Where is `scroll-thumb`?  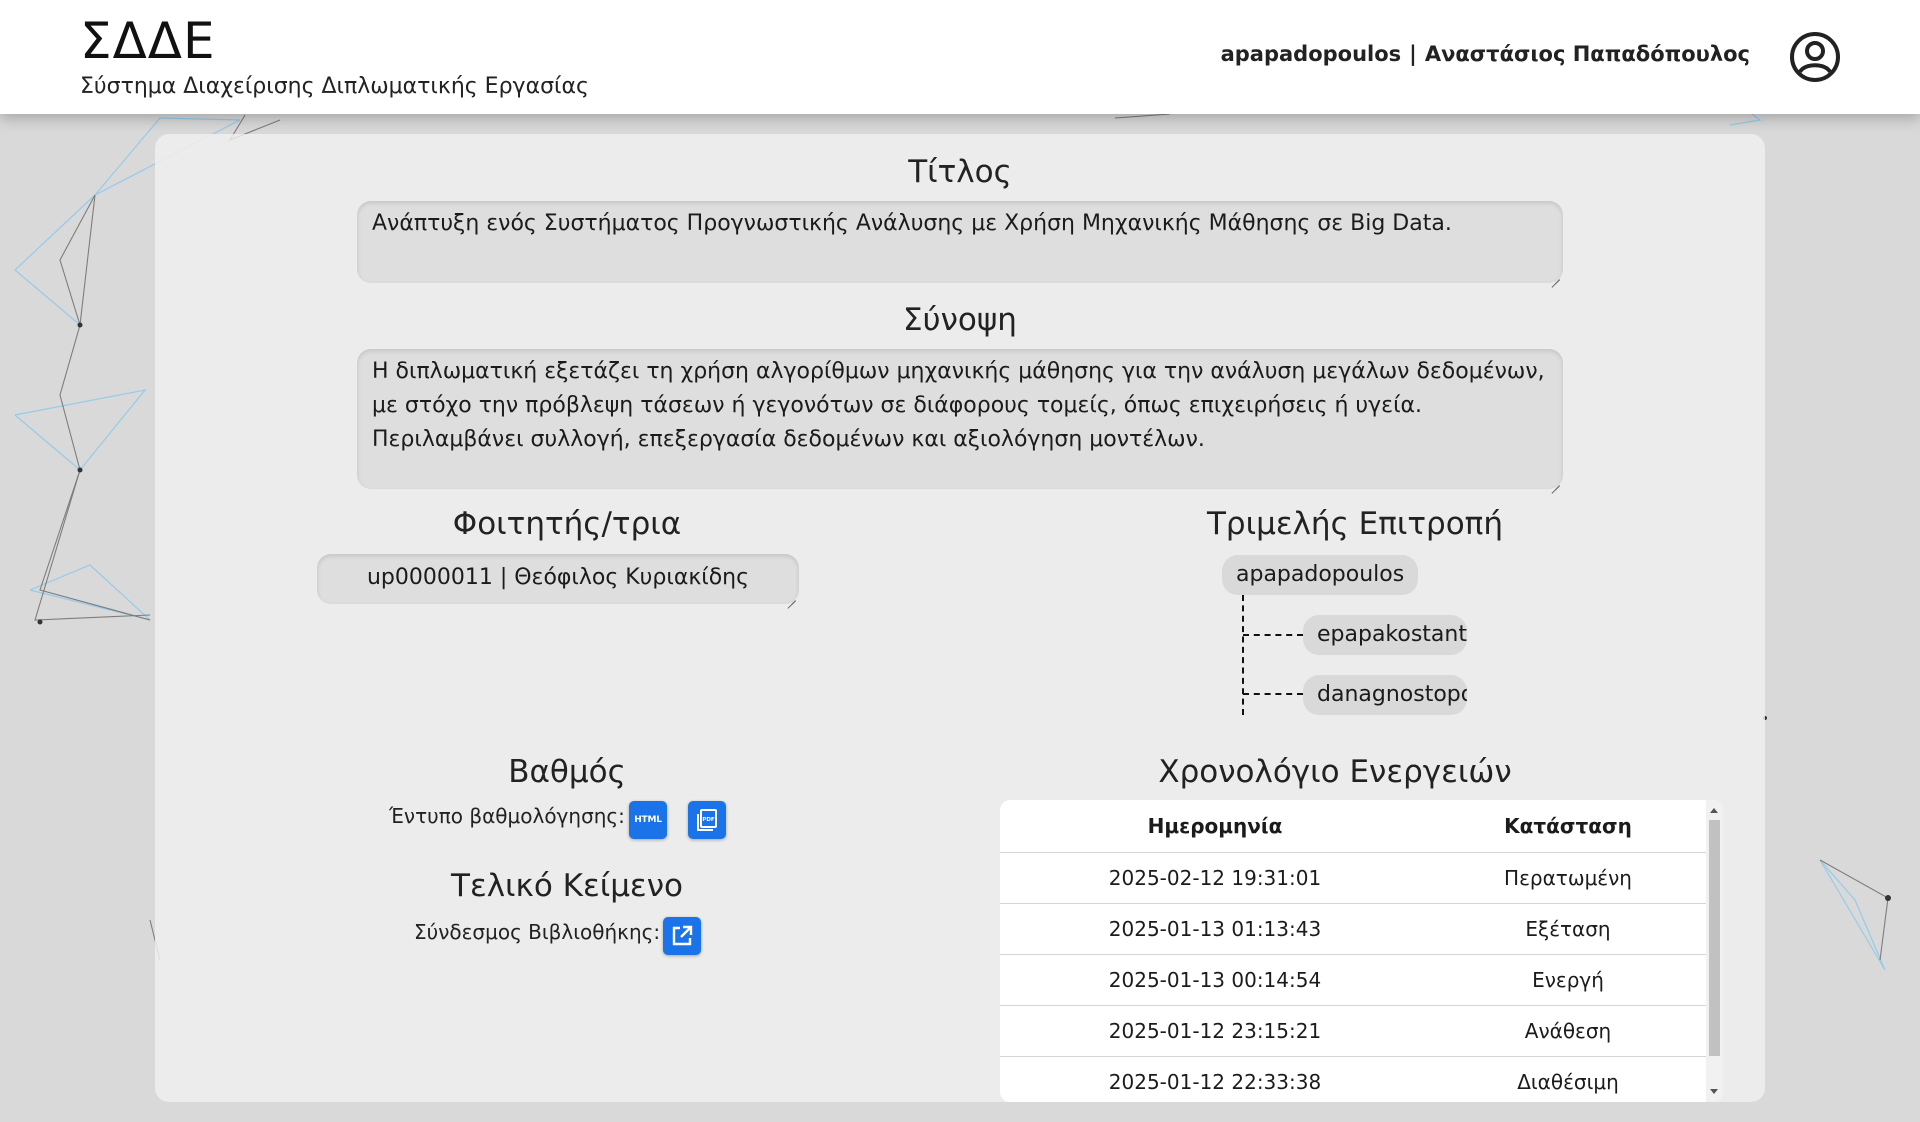
scroll-thumb is located at coordinates (1714, 938).